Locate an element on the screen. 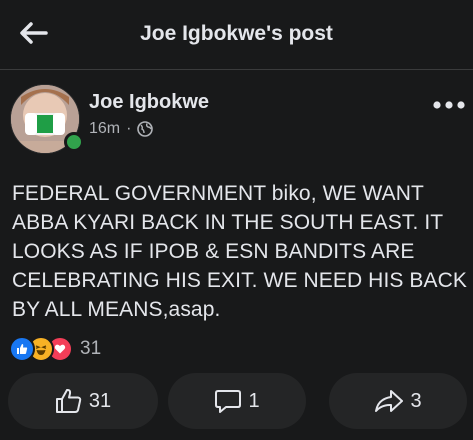 The width and height of the screenshot is (473, 440). comment-count: 1 is located at coordinates (254, 400).